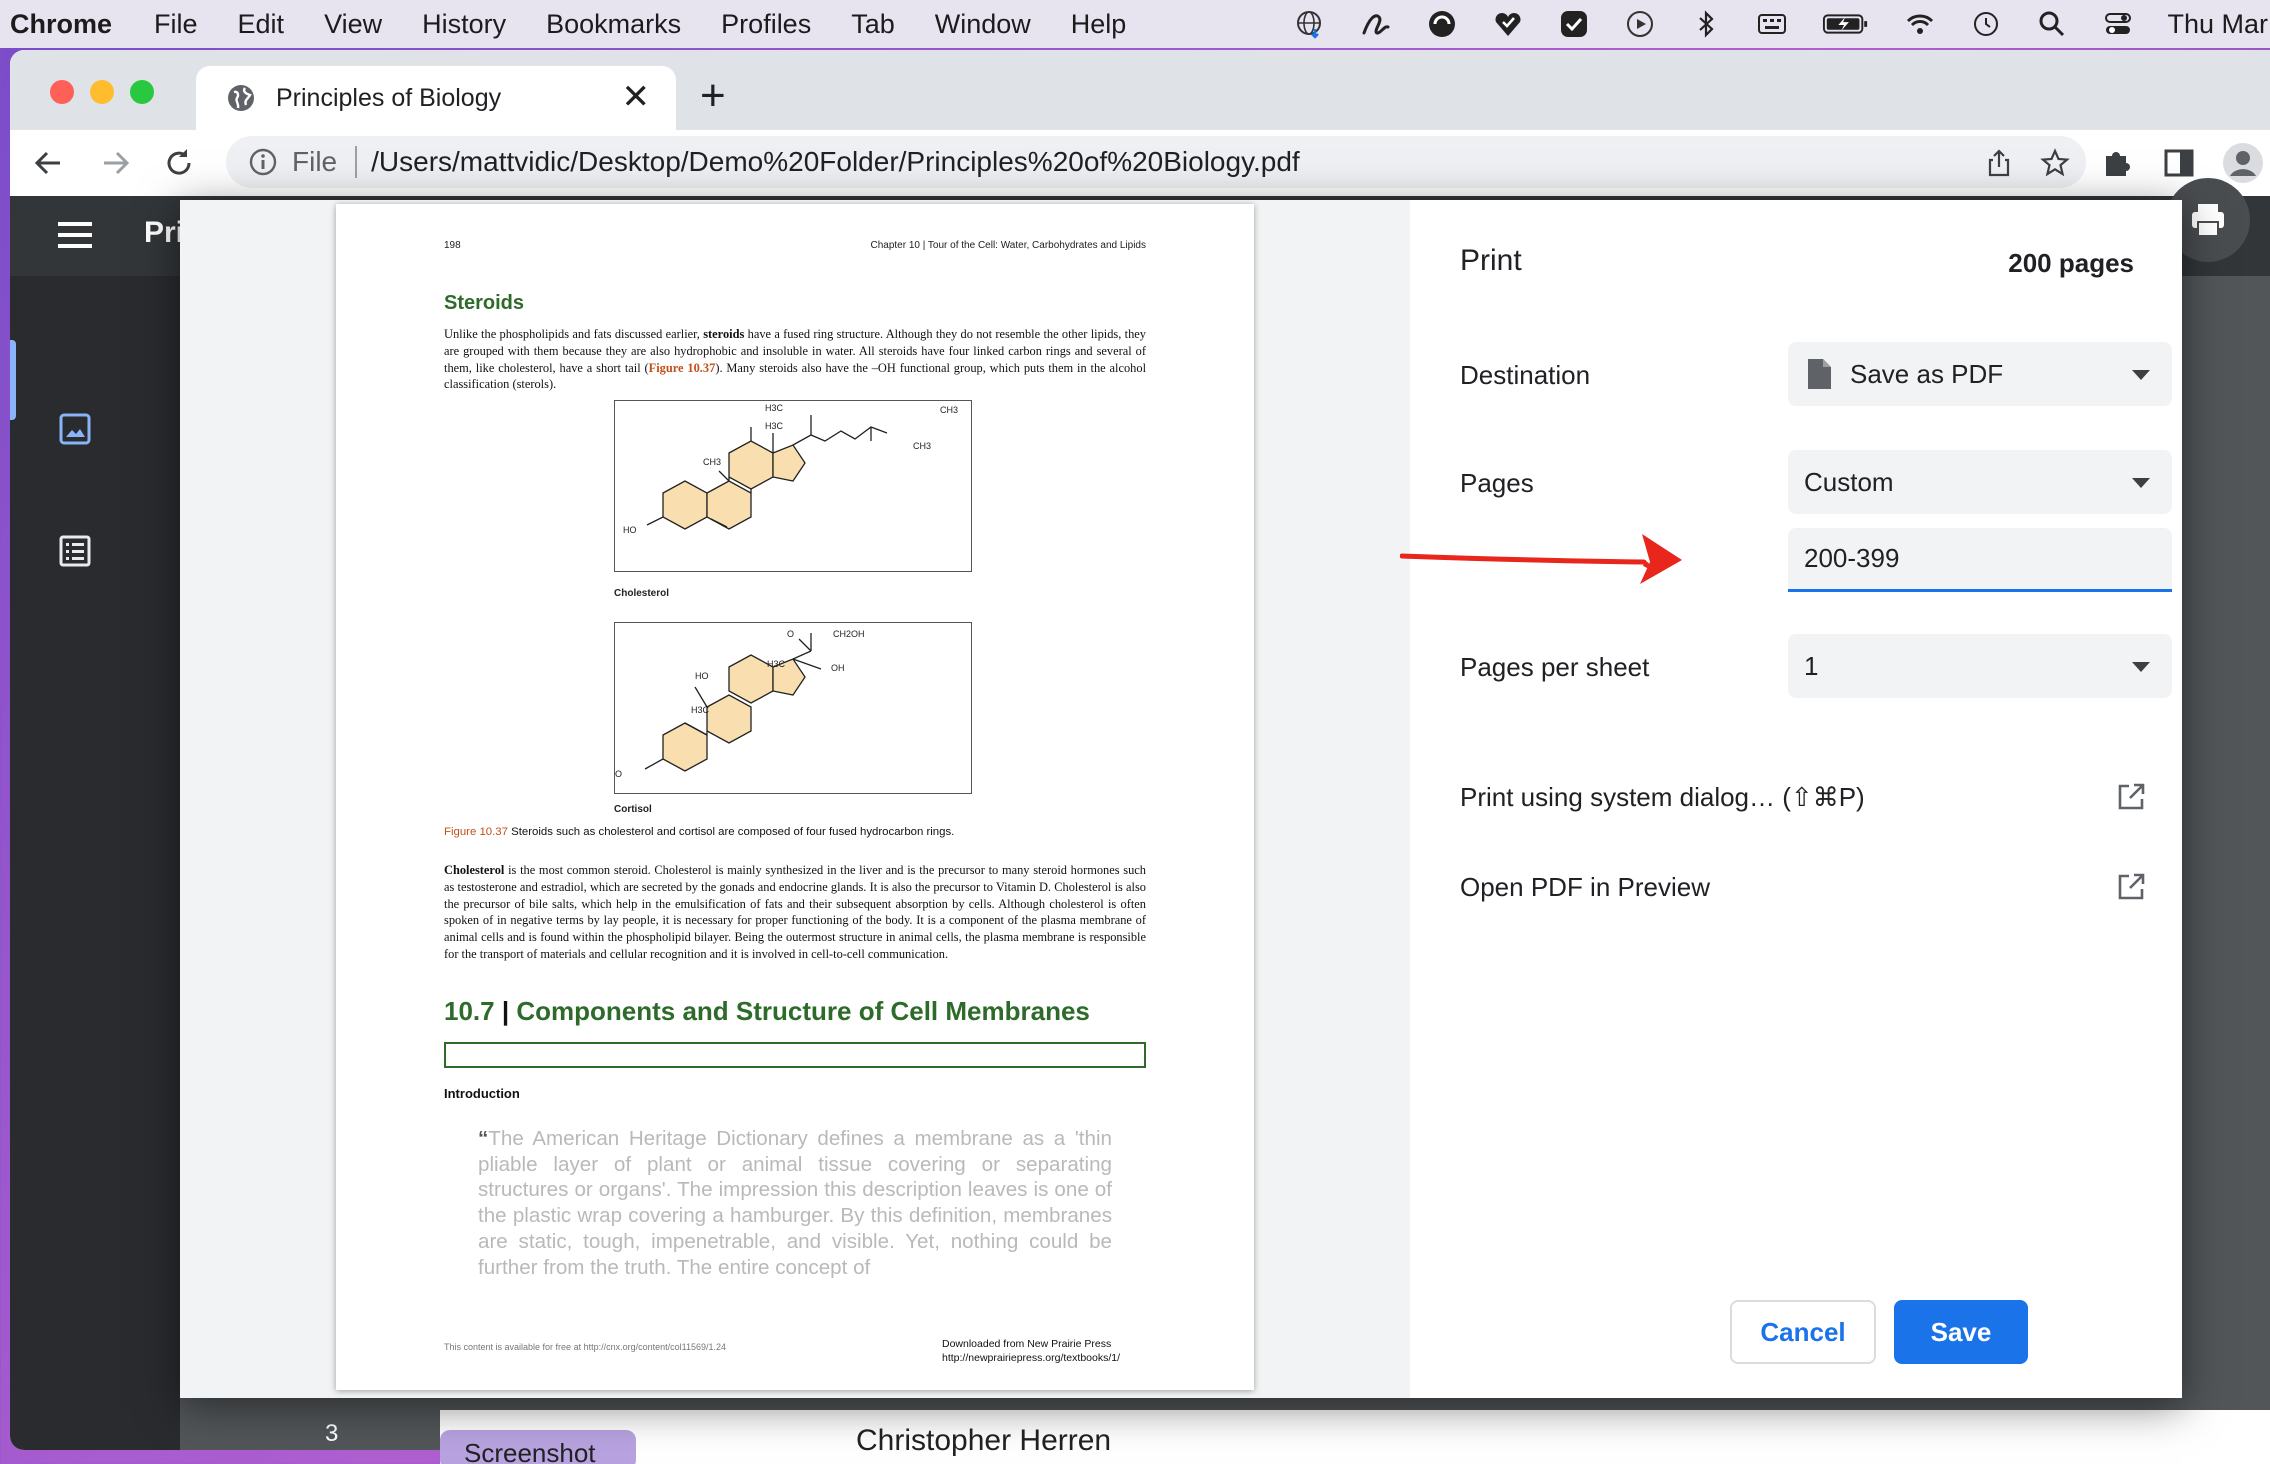 This screenshot has height=1464, width=2270. I want to click on play-circle-icon, so click(1640, 24).